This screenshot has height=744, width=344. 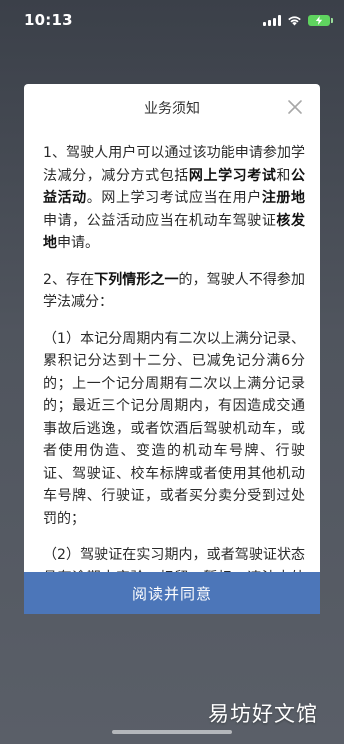 I want to click on status-bar: 10:13, so click(x=172, y=20).